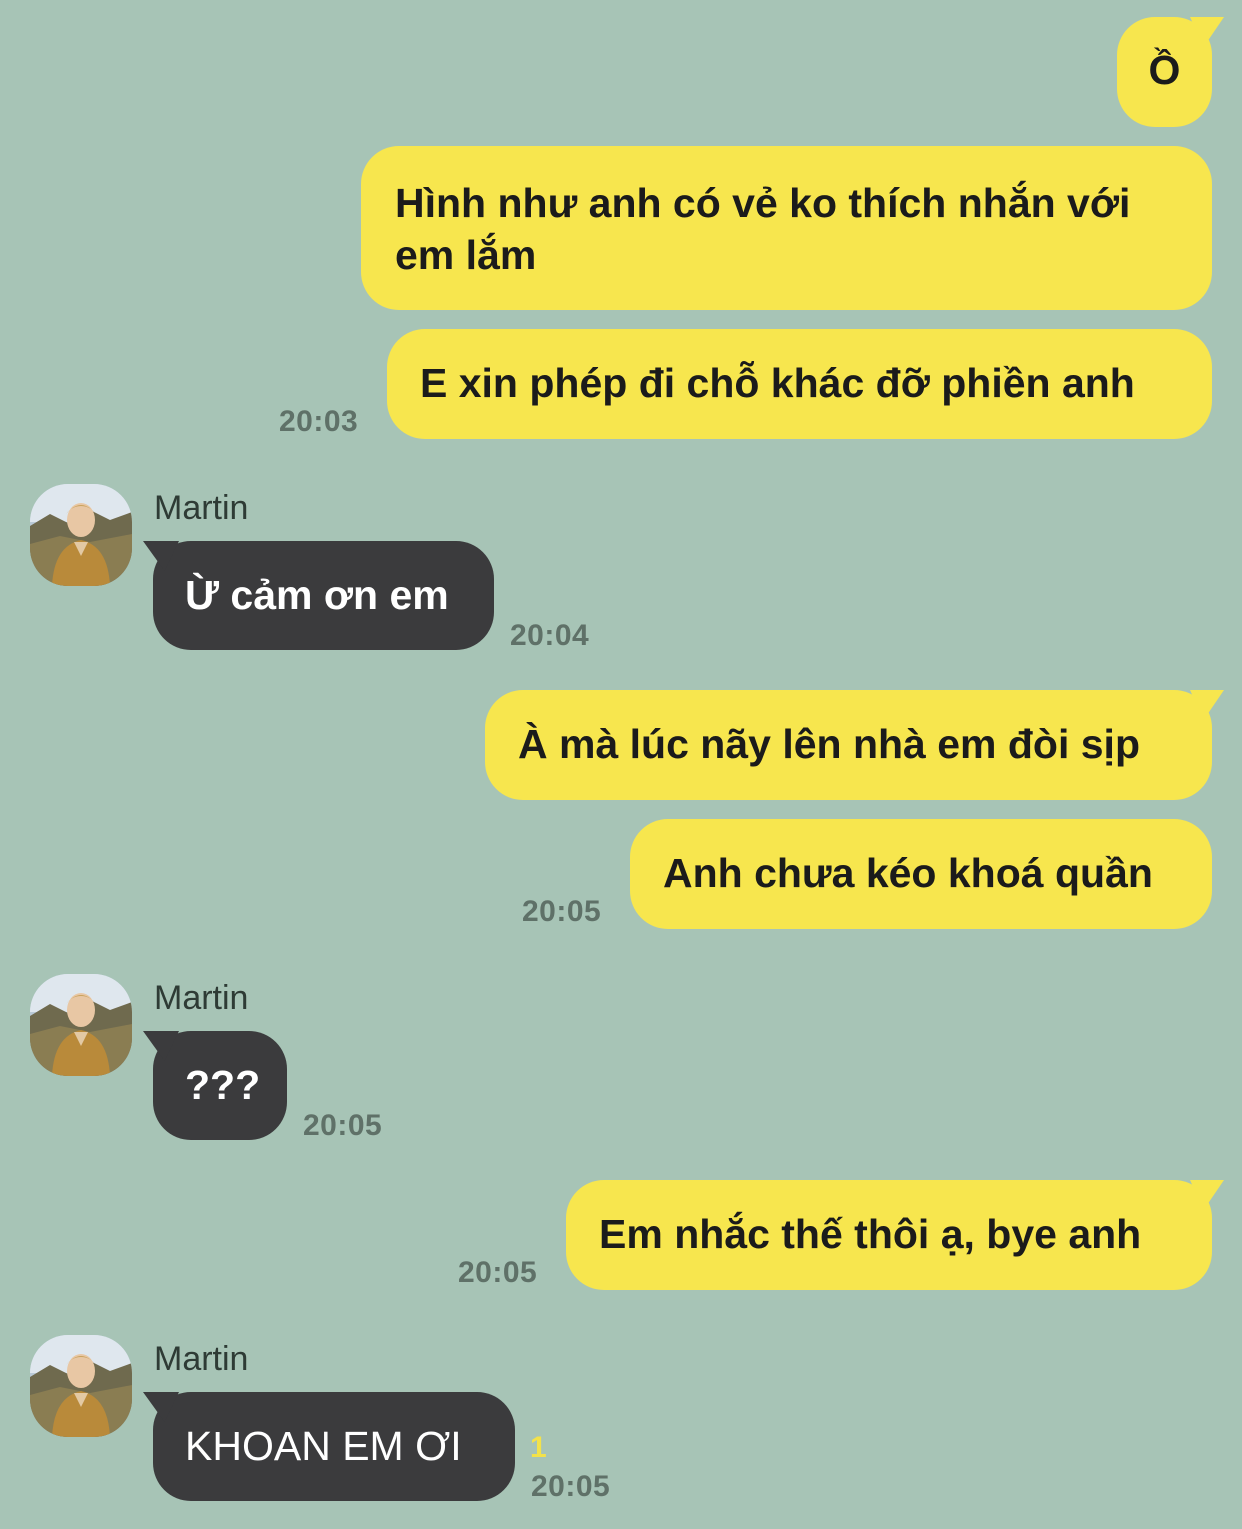 This screenshot has width=1242, height=1529. I want to click on message-text: Anh chưa kéo khoá quần, so click(908, 873).